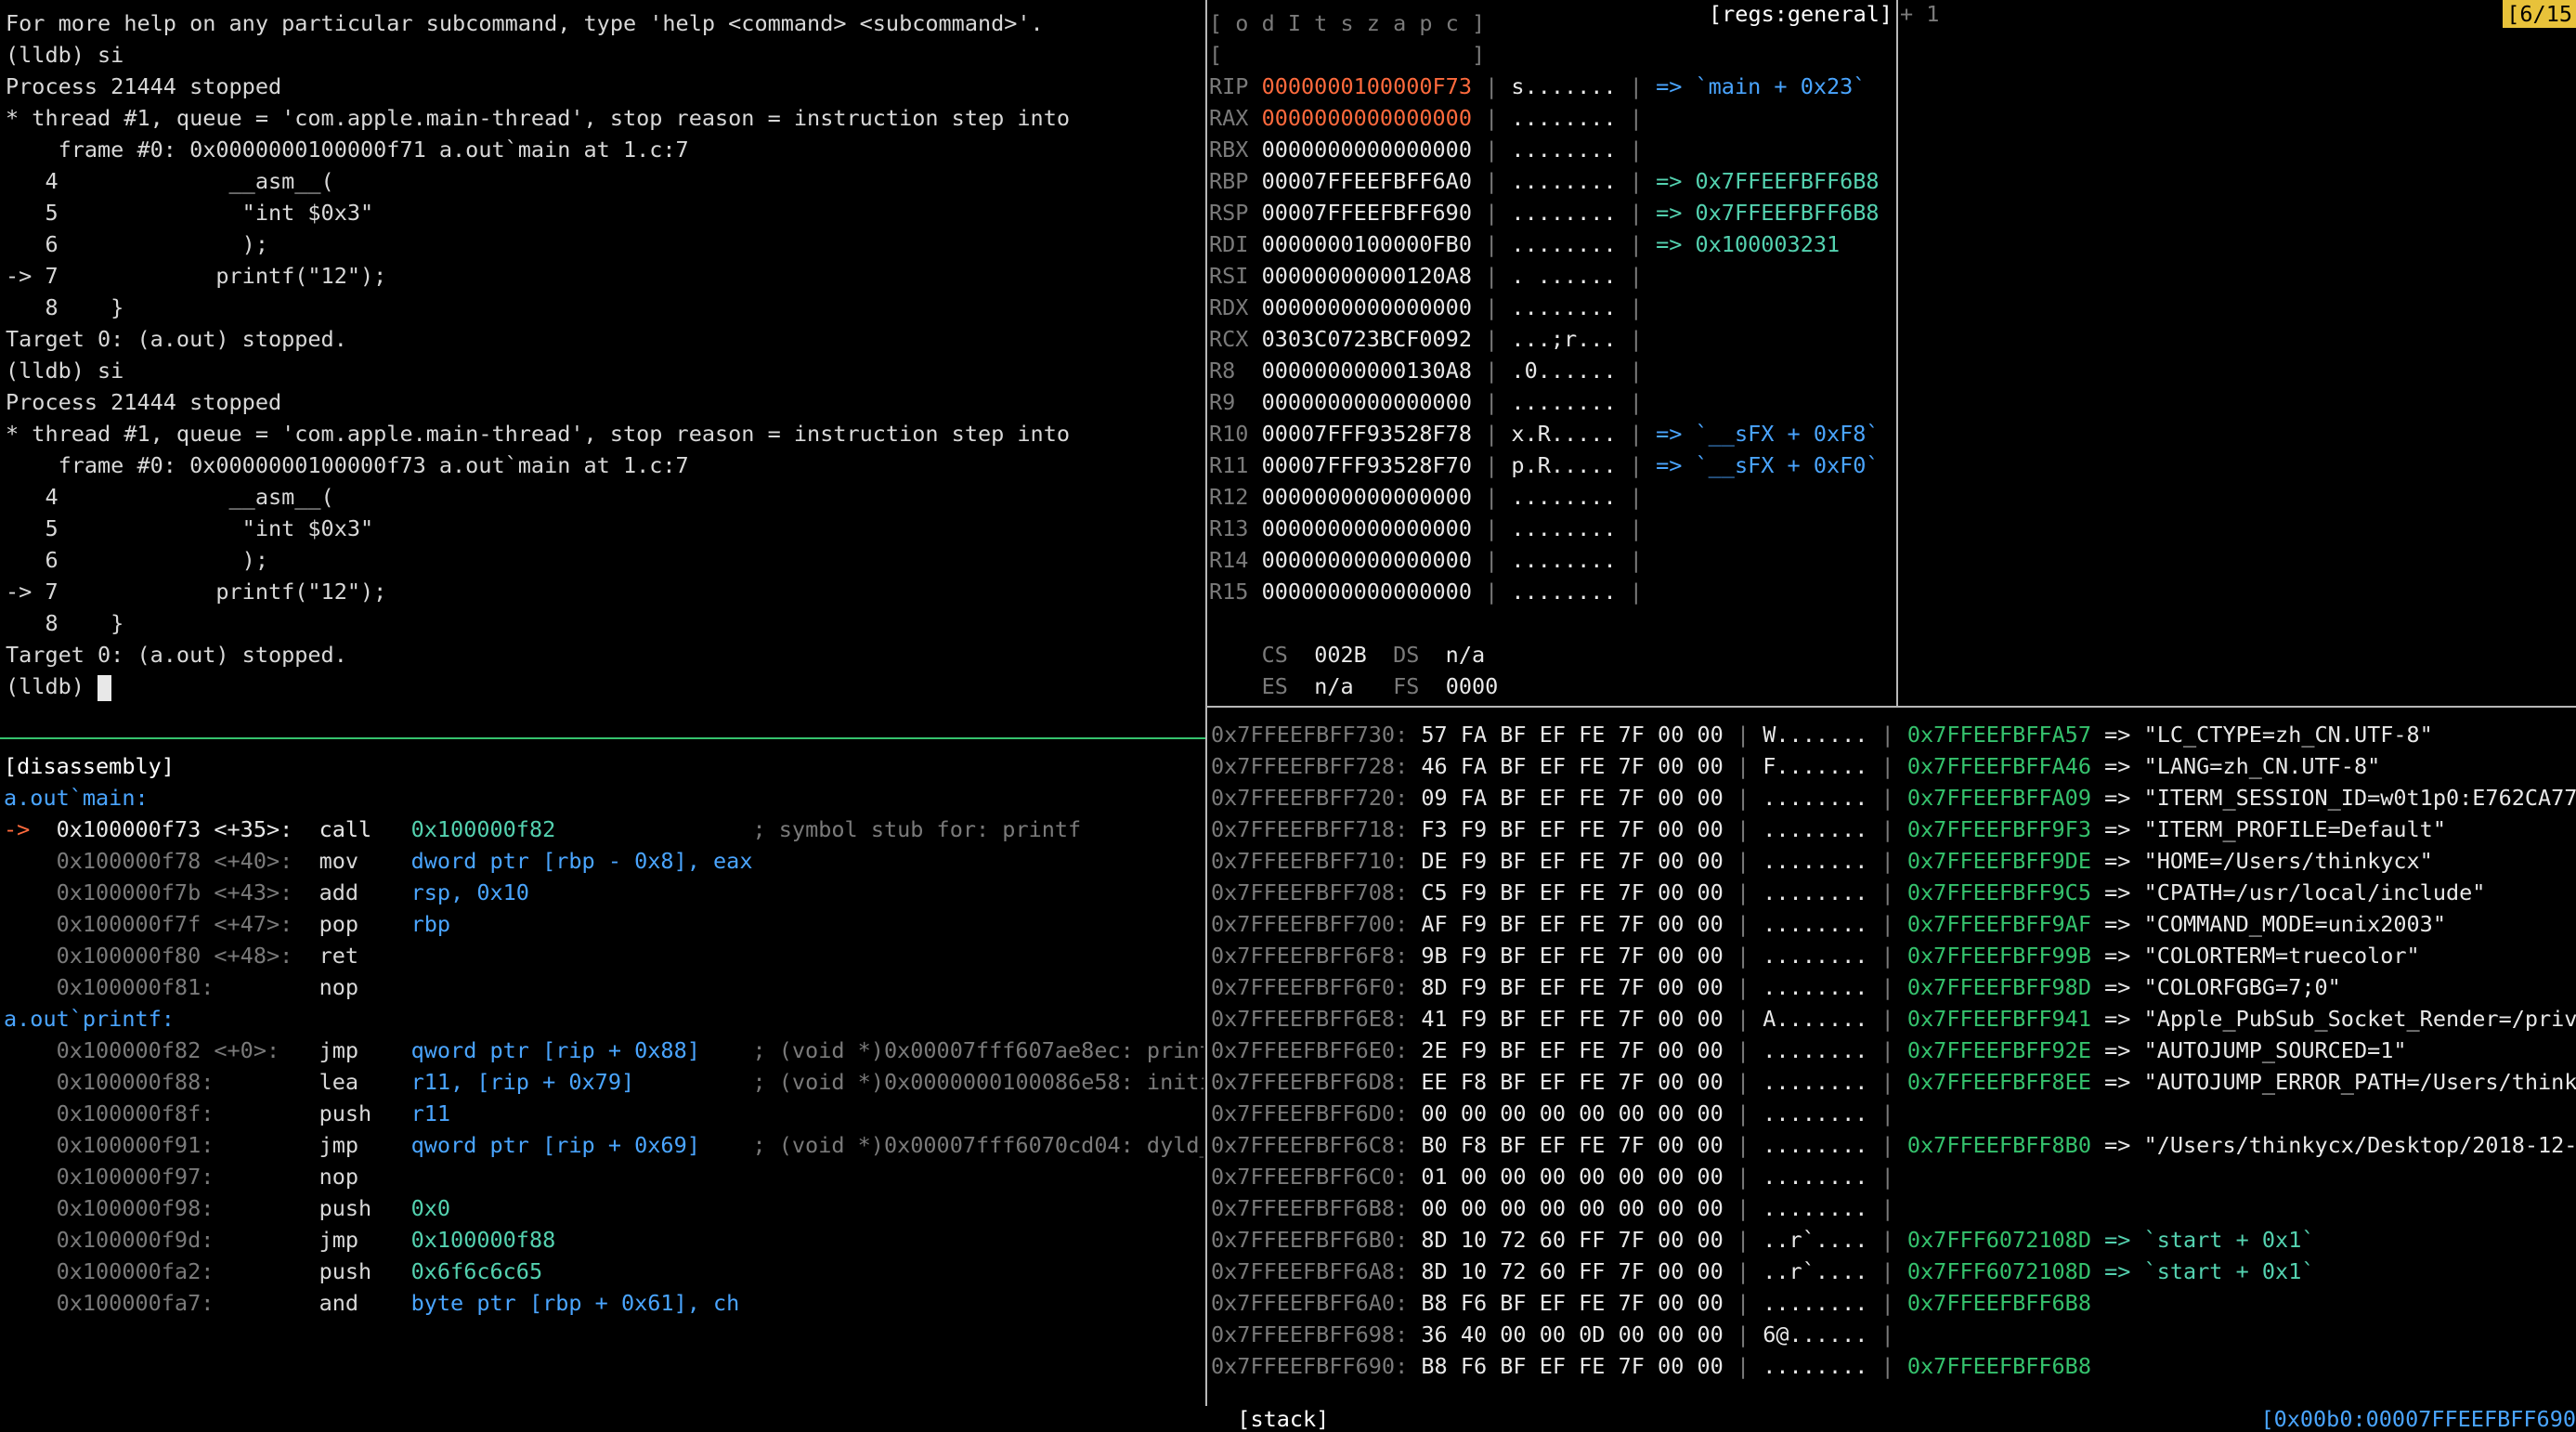 The height and width of the screenshot is (1432, 2576). Describe the element at coordinates (1316, 1303) in the screenshot. I see `stack-address: 0x7FFEEFBFF6A0:` at that location.